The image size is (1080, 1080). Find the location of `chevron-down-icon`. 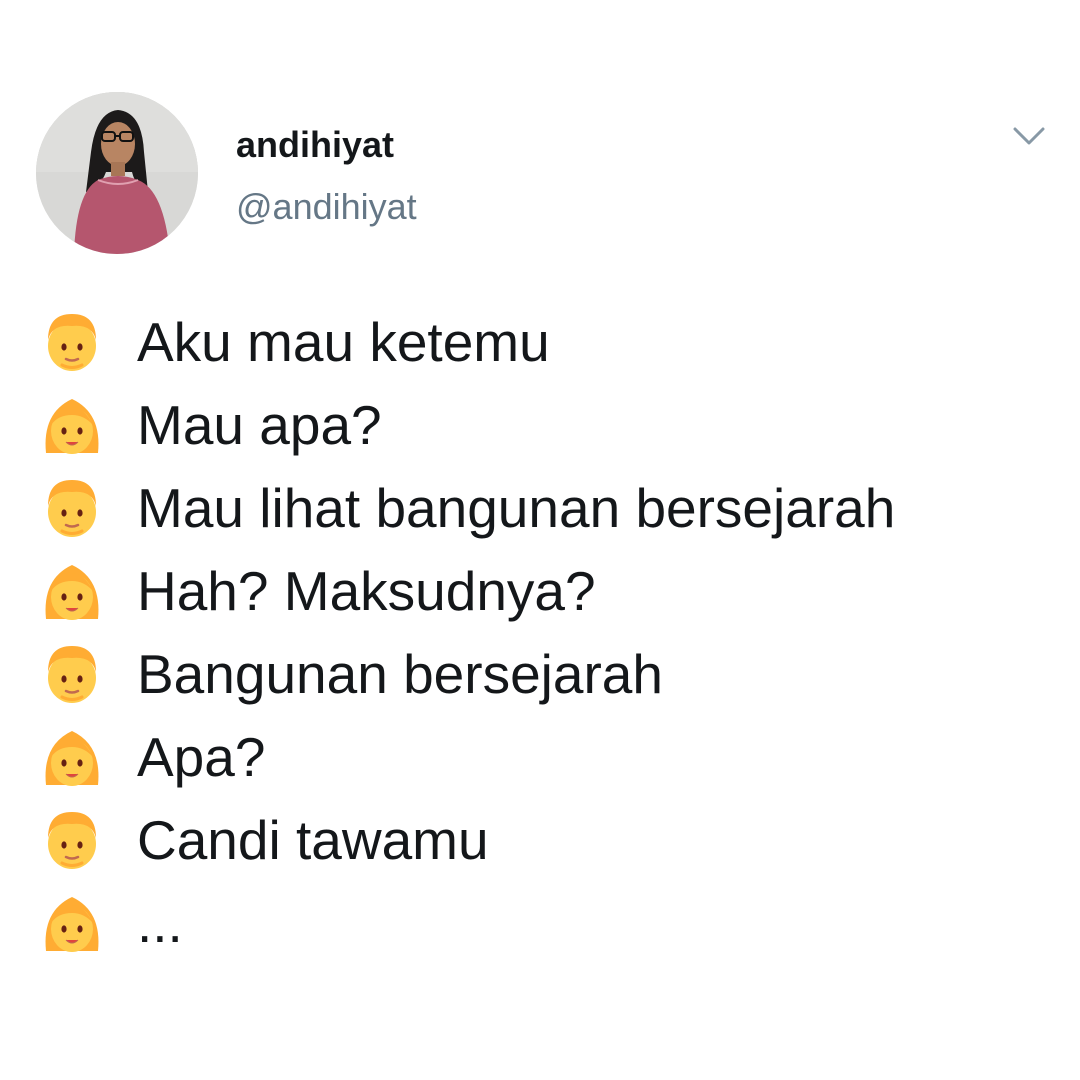

chevron-down-icon is located at coordinates (1029, 136).